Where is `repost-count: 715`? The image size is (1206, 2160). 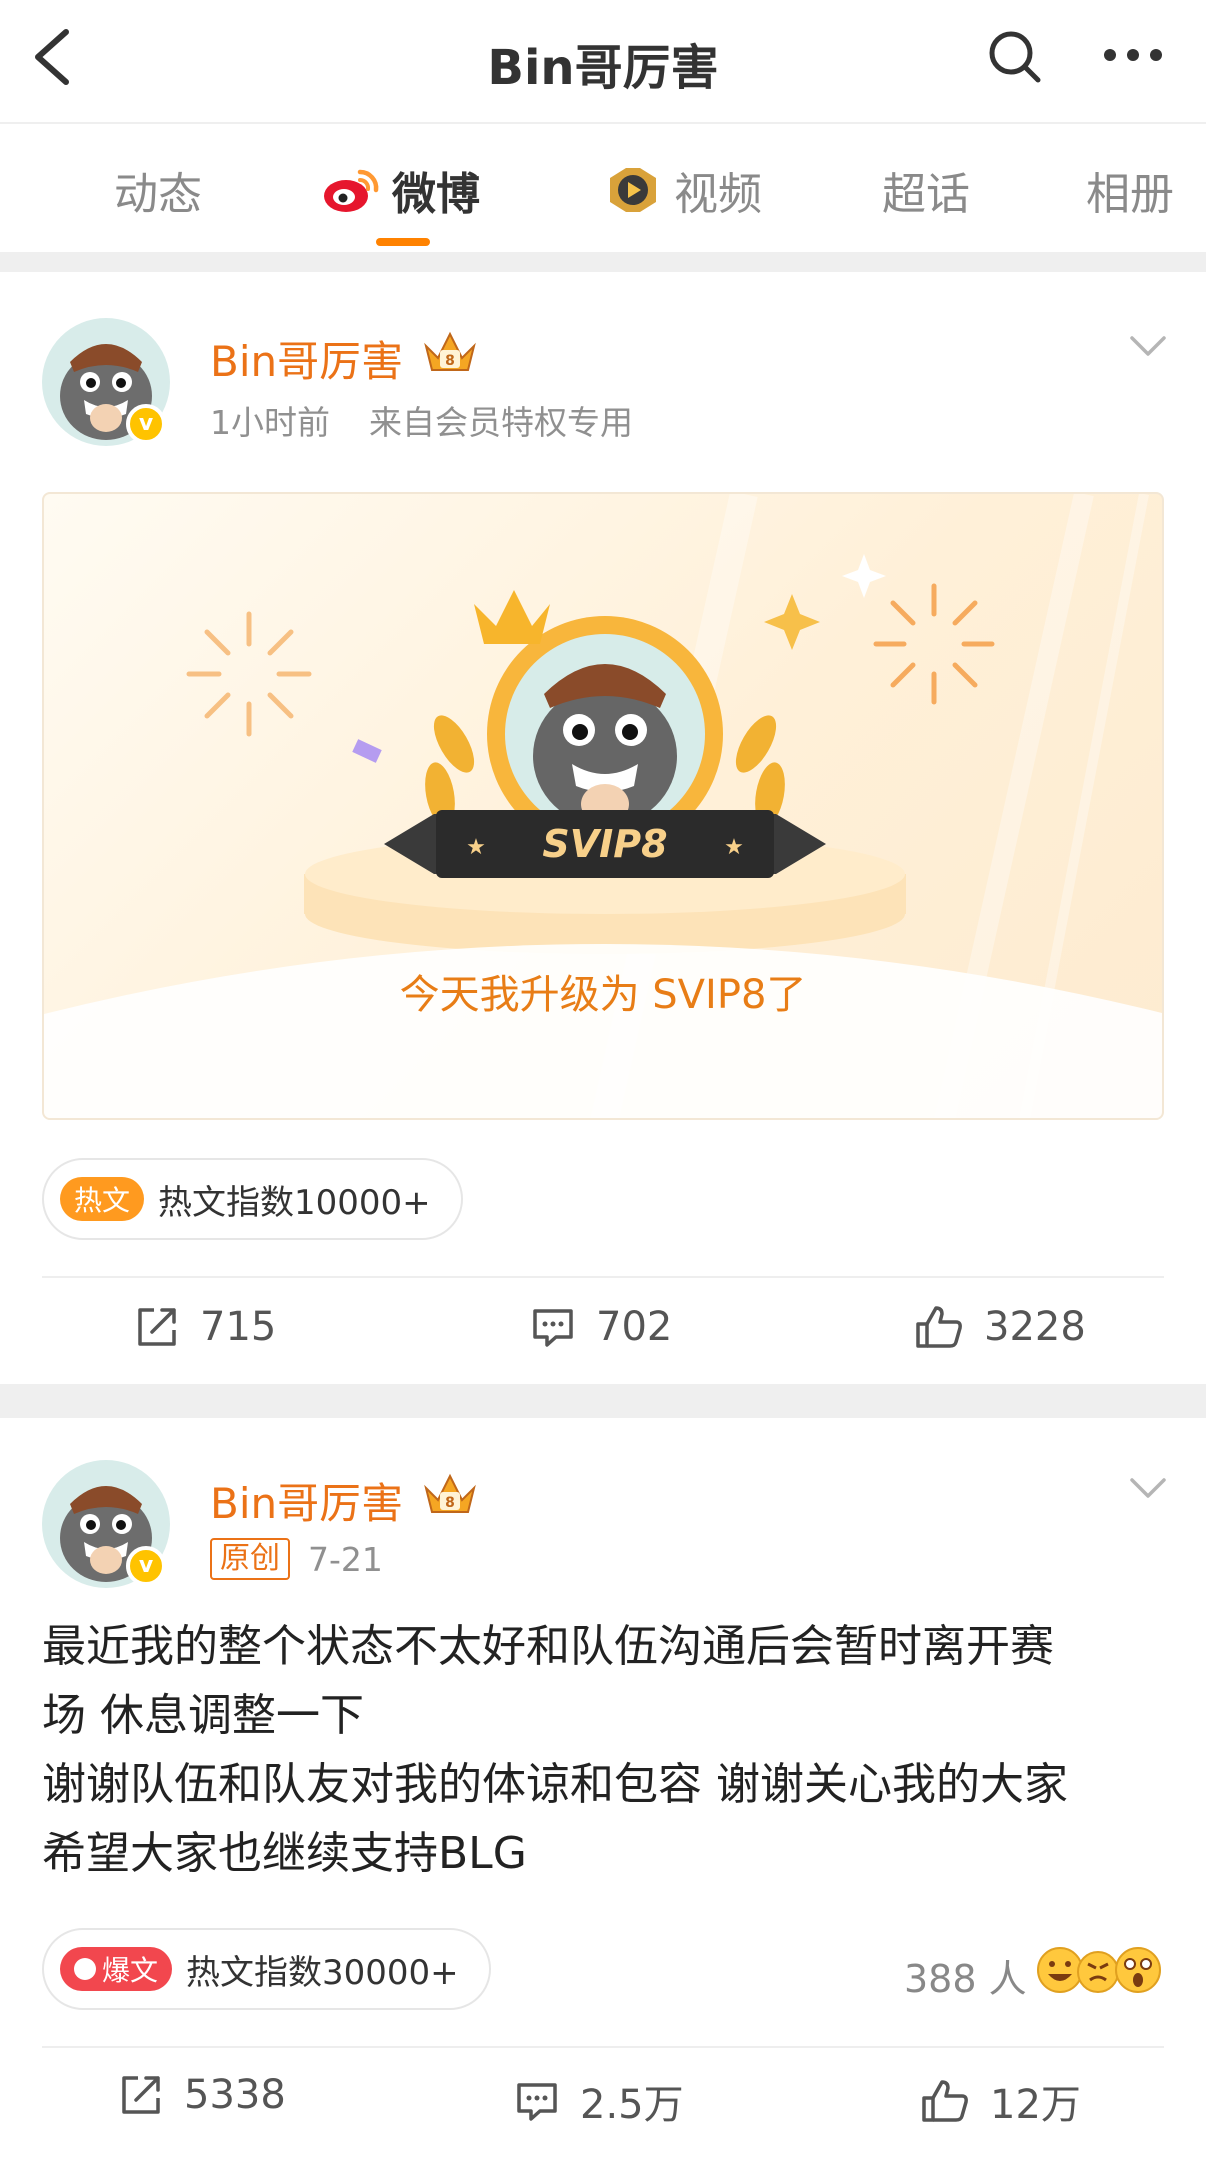
repost-count: 715 is located at coordinates (238, 1327).